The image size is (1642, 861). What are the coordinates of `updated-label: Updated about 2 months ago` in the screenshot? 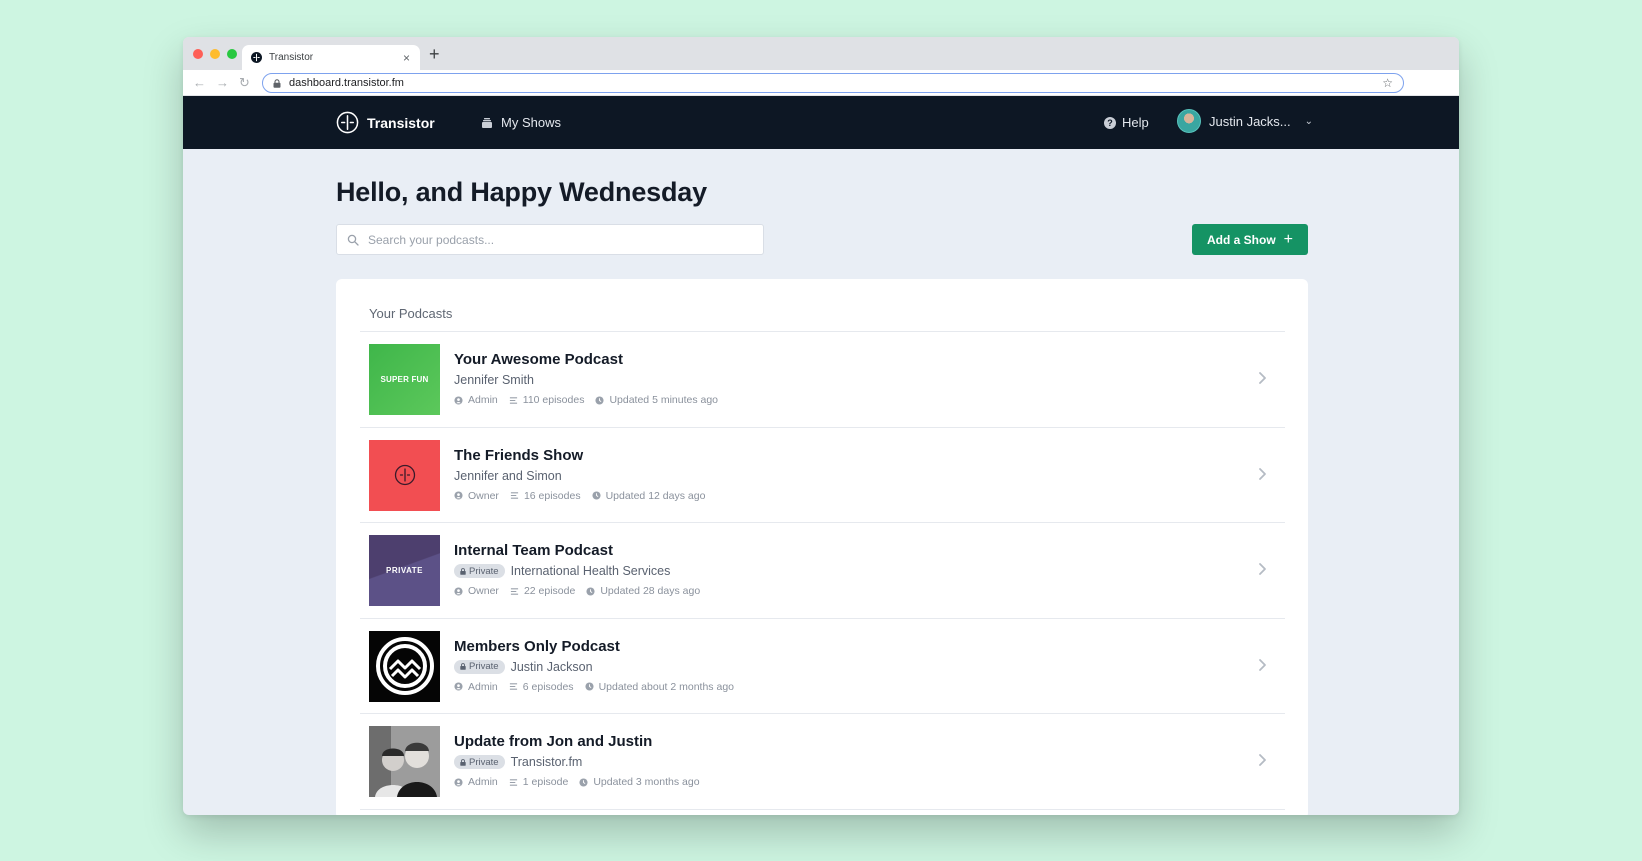 It's located at (666, 686).